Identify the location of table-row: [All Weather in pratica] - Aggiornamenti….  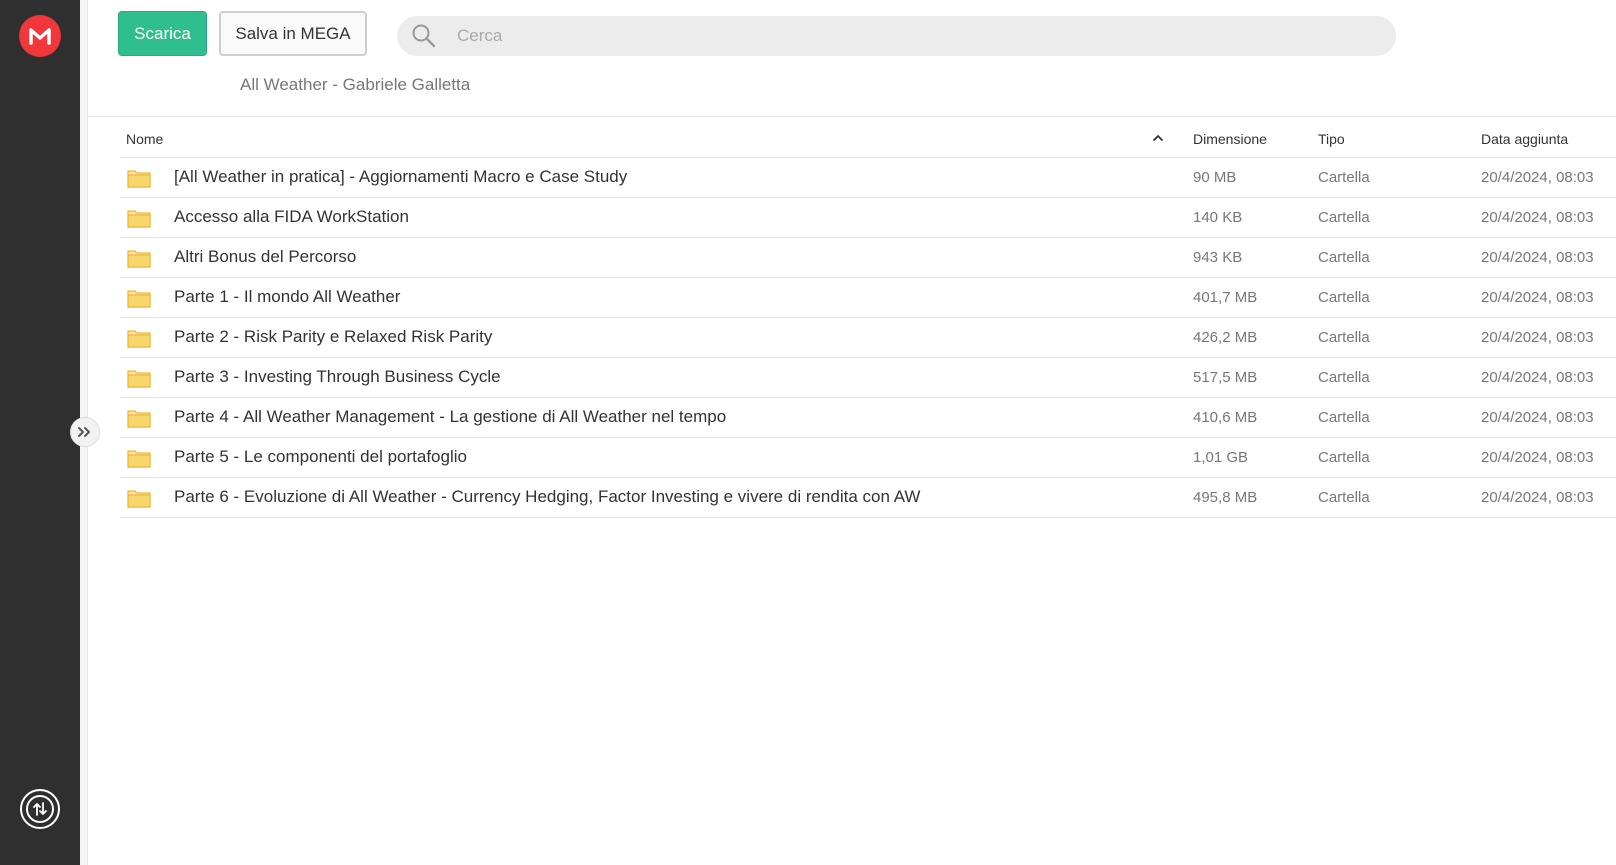
(868, 178).